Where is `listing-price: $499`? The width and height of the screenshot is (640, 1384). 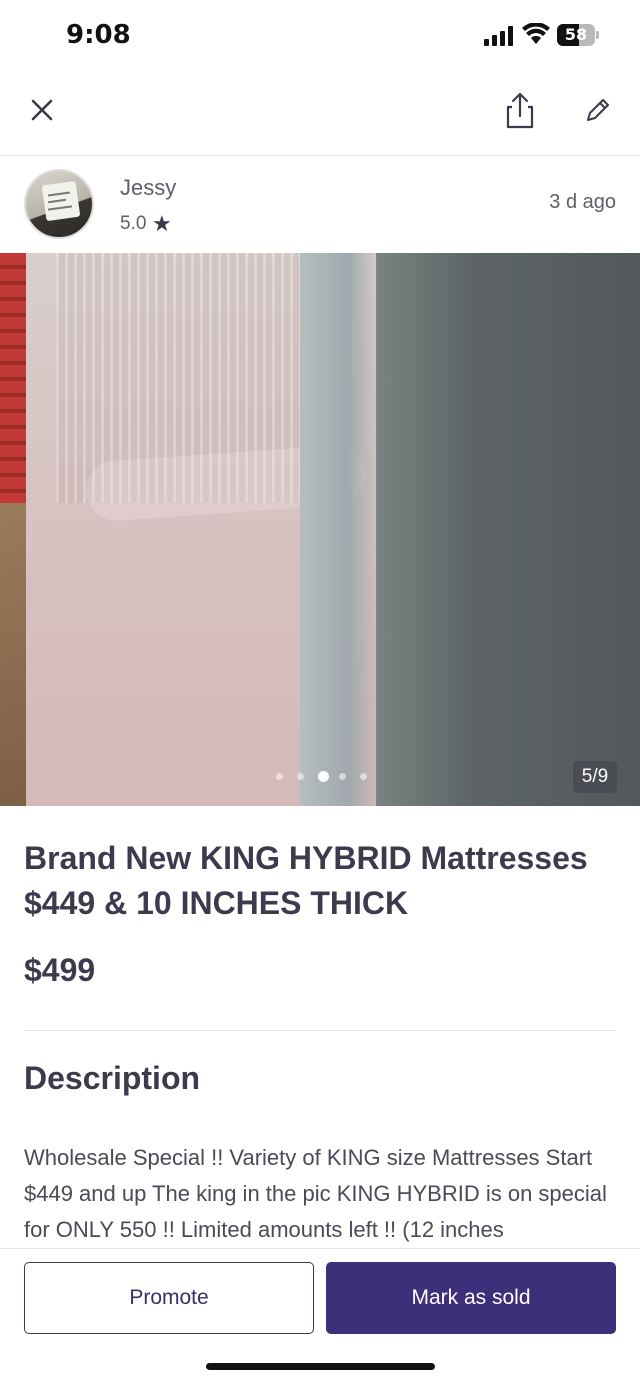
listing-price: $499 is located at coordinates (60, 970).